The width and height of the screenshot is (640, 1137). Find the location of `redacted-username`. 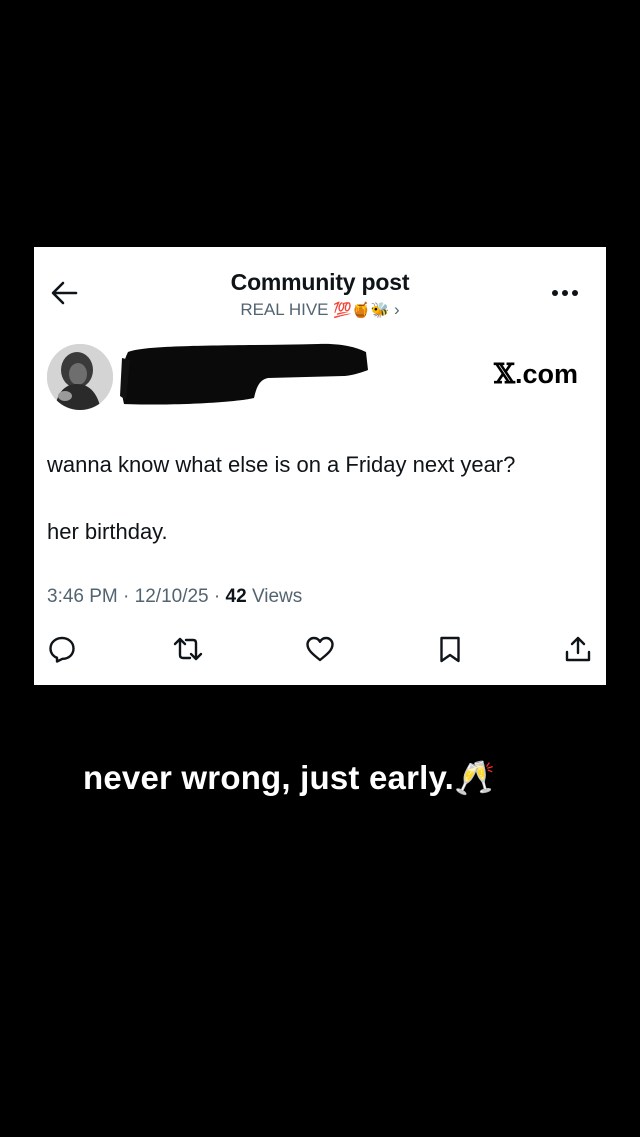

redacted-username is located at coordinates (244, 374).